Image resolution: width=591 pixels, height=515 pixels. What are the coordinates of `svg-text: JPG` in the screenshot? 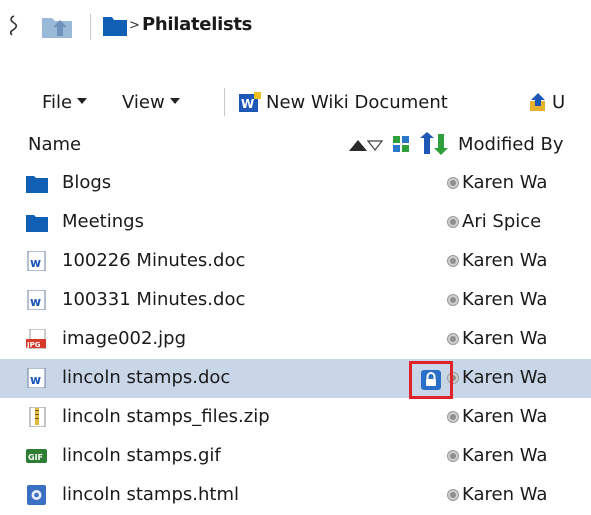 It's located at (33, 345).